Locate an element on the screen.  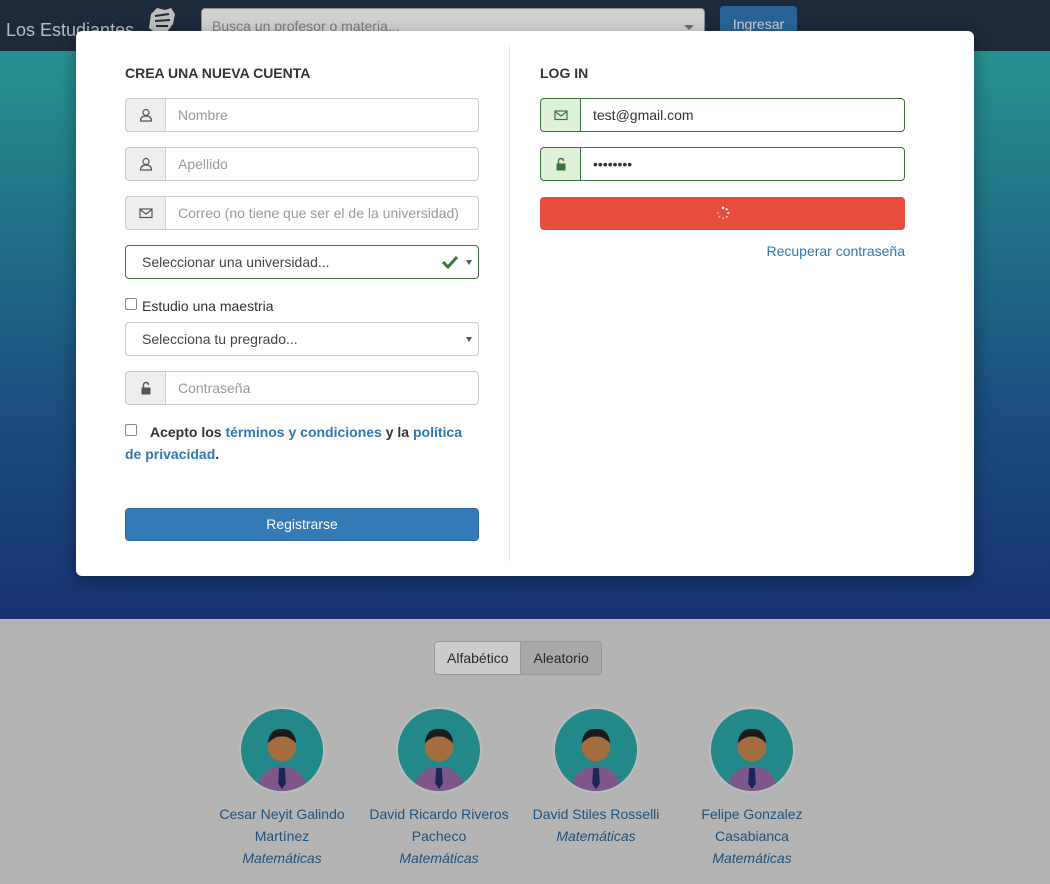
last-name-group: Apellido is located at coordinates (302, 164).